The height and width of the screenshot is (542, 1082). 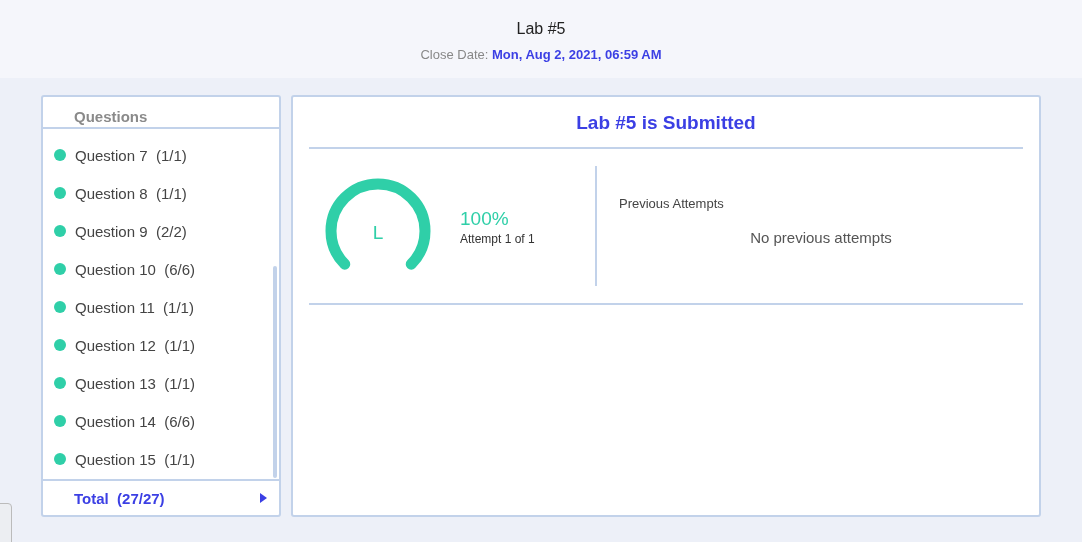 What do you see at coordinates (161, 345) in the screenshot?
I see `question-item: Question 12 (1/1)` at bounding box center [161, 345].